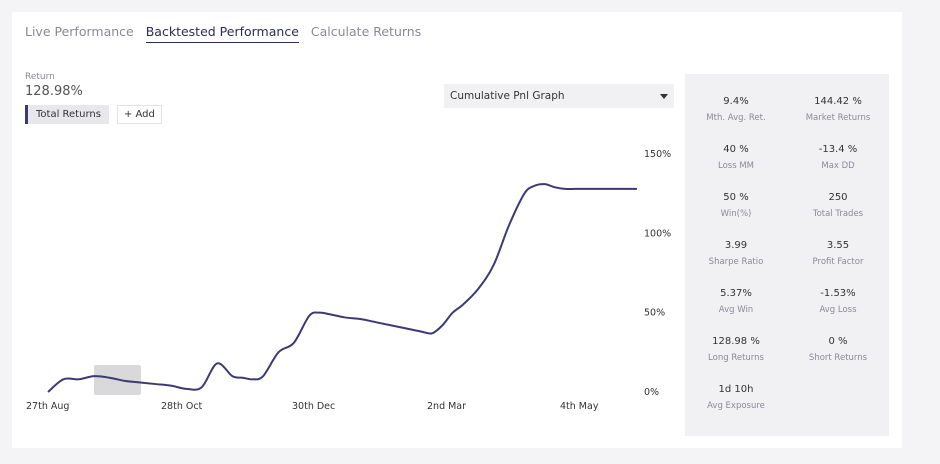 The height and width of the screenshot is (464, 940). I want to click on stat-item: -13.4 % Max DD, so click(838, 157).